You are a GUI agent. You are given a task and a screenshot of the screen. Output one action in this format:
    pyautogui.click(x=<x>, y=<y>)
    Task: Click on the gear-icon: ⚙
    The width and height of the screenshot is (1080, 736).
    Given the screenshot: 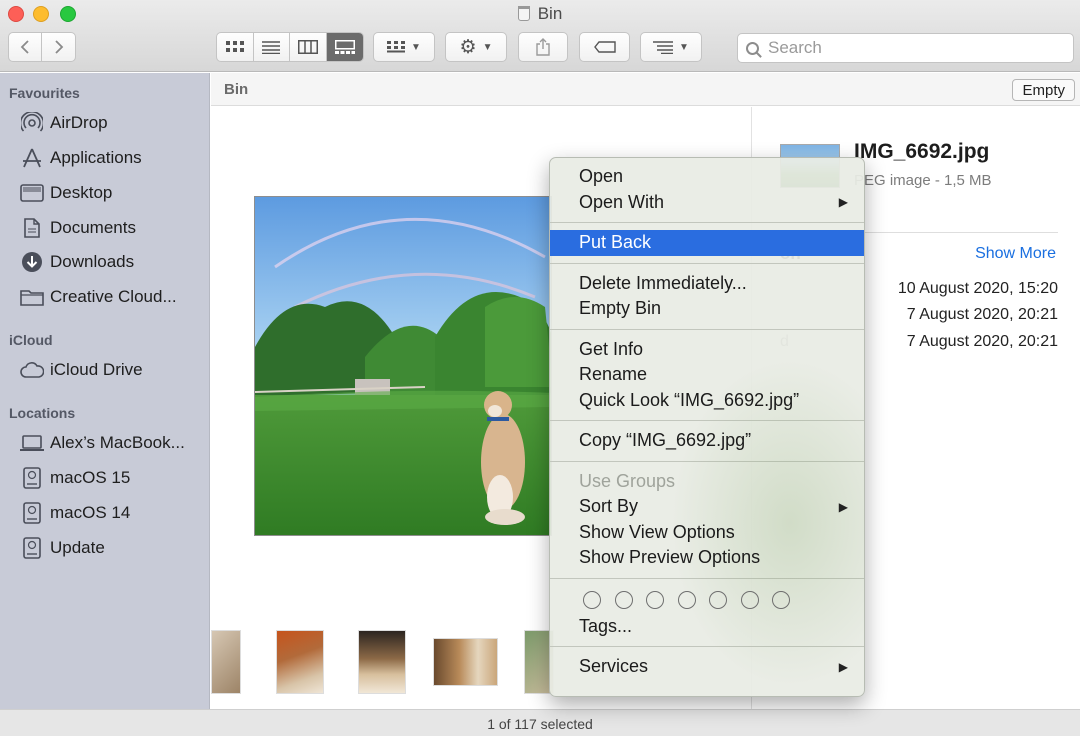 What is the action you would take?
    pyautogui.click(x=468, y=47)
    